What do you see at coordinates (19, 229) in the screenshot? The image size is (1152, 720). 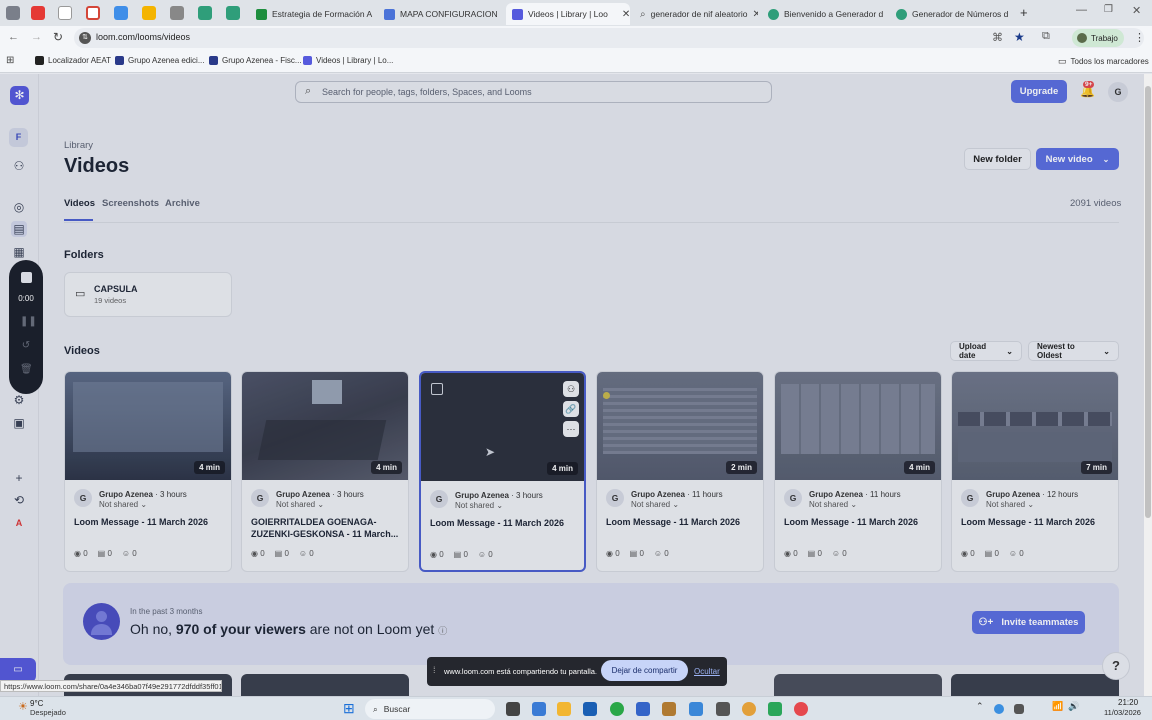 I see `library-icon: ▤` at bounding box center [19, 229].